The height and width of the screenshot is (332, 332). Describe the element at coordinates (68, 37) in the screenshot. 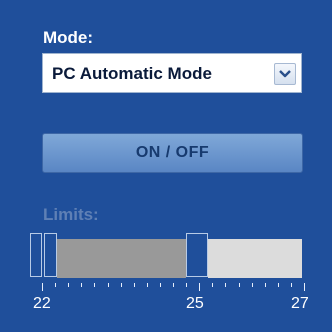

I see `mode-label: Mode:` at that location.